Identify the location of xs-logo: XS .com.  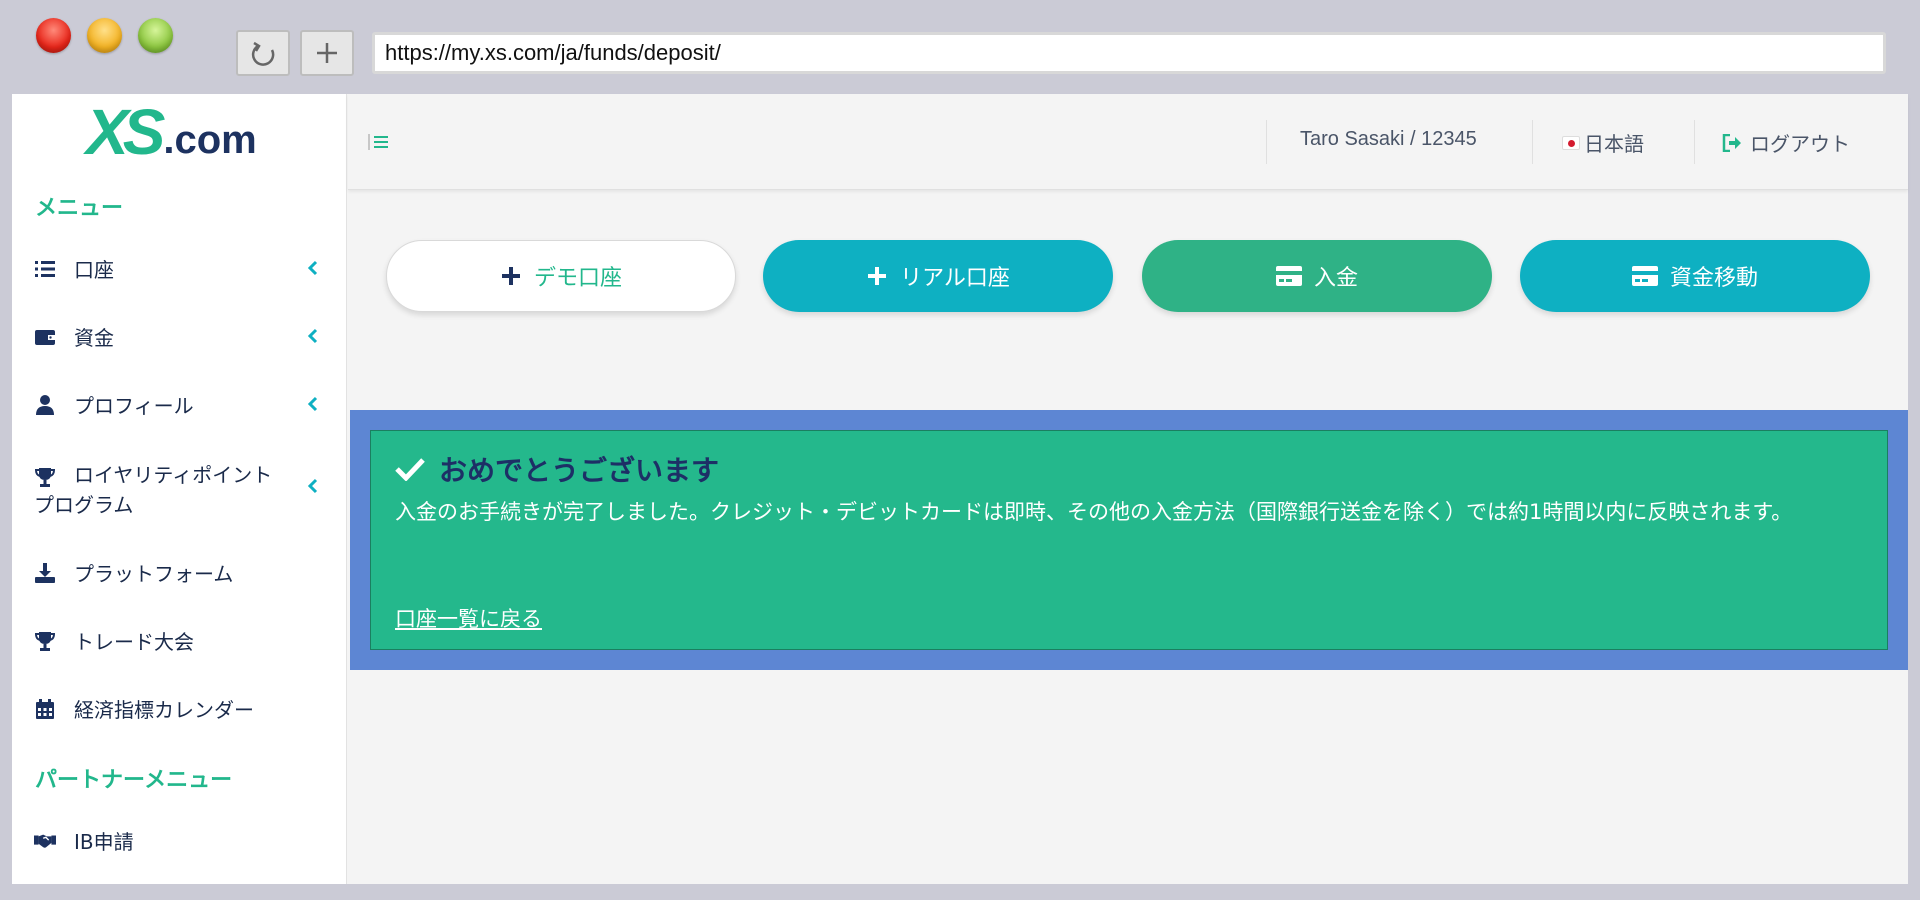
(171, 132).